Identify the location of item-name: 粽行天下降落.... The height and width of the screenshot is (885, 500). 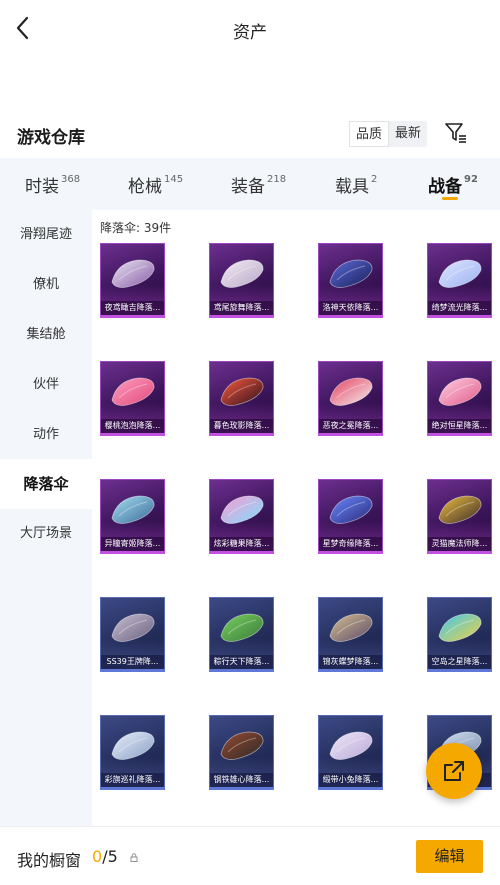
(241, 662).